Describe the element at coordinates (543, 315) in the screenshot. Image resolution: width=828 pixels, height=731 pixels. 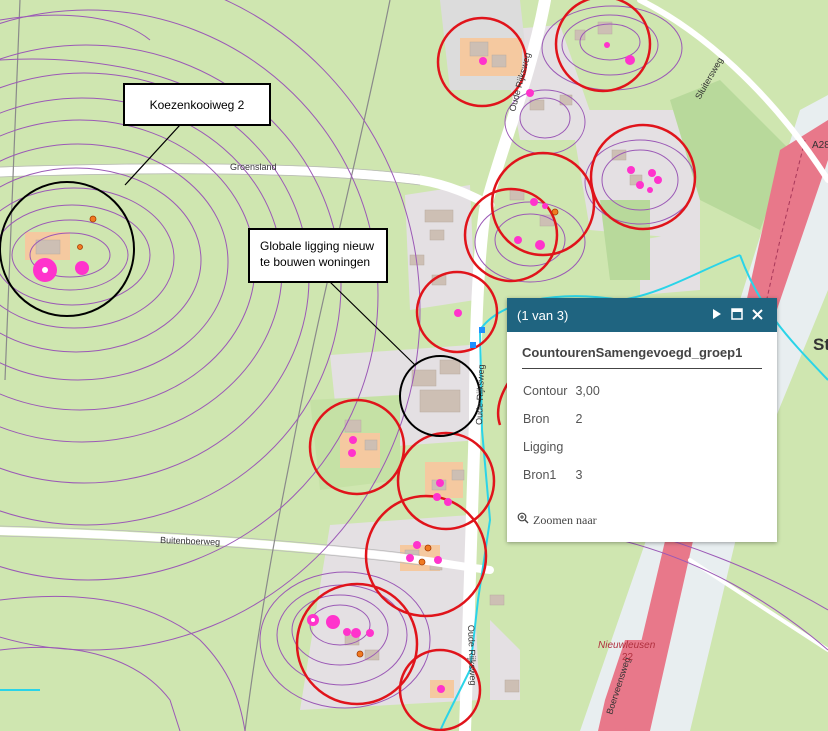
I see `popup-counter: (1 van 3)` at that location.